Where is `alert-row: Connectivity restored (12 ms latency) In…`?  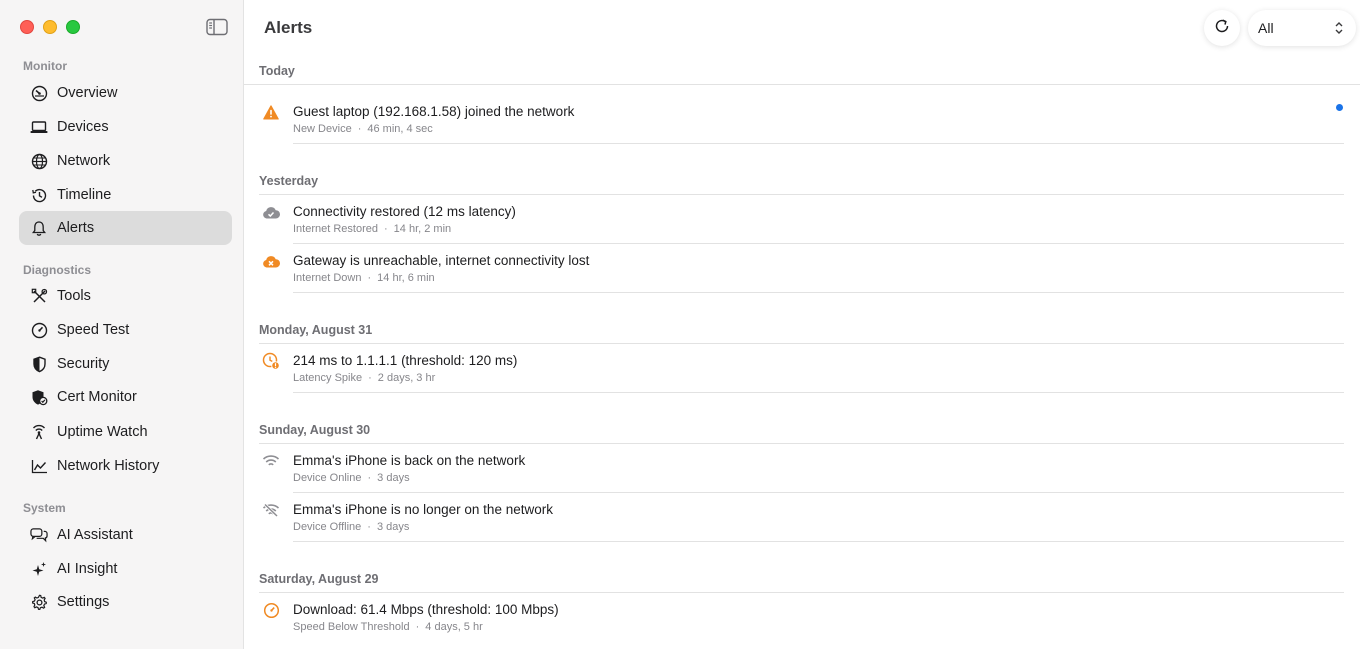 alert-row: Connectivity restored (12 ms latency) In… is located at coordinates (801, 219).